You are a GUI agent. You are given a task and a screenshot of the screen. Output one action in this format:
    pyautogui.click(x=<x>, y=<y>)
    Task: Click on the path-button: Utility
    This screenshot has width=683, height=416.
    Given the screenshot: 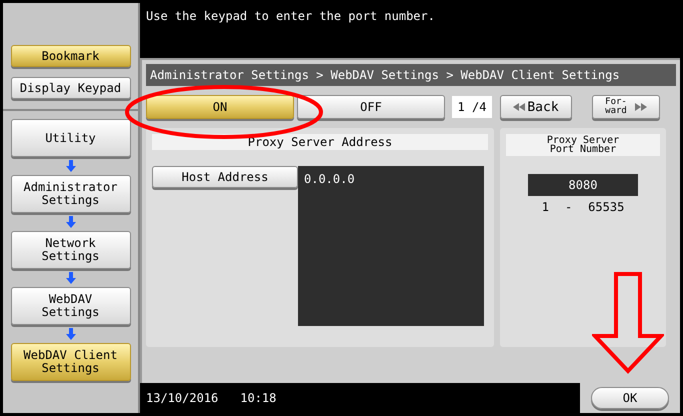 What is the action you would take?
    pyautogui.click(x=70, y=138)
    